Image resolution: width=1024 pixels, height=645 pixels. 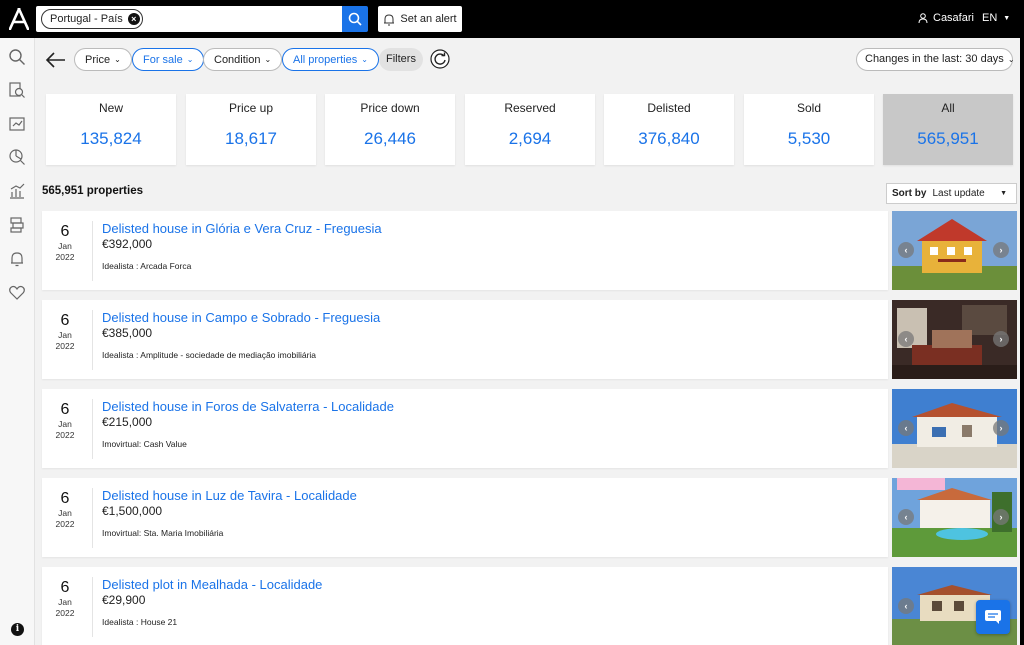 What do you see at coordinates (56, 60) in the screenshot?
I see `back-arrow-icon` at bounding box center [56, 60].